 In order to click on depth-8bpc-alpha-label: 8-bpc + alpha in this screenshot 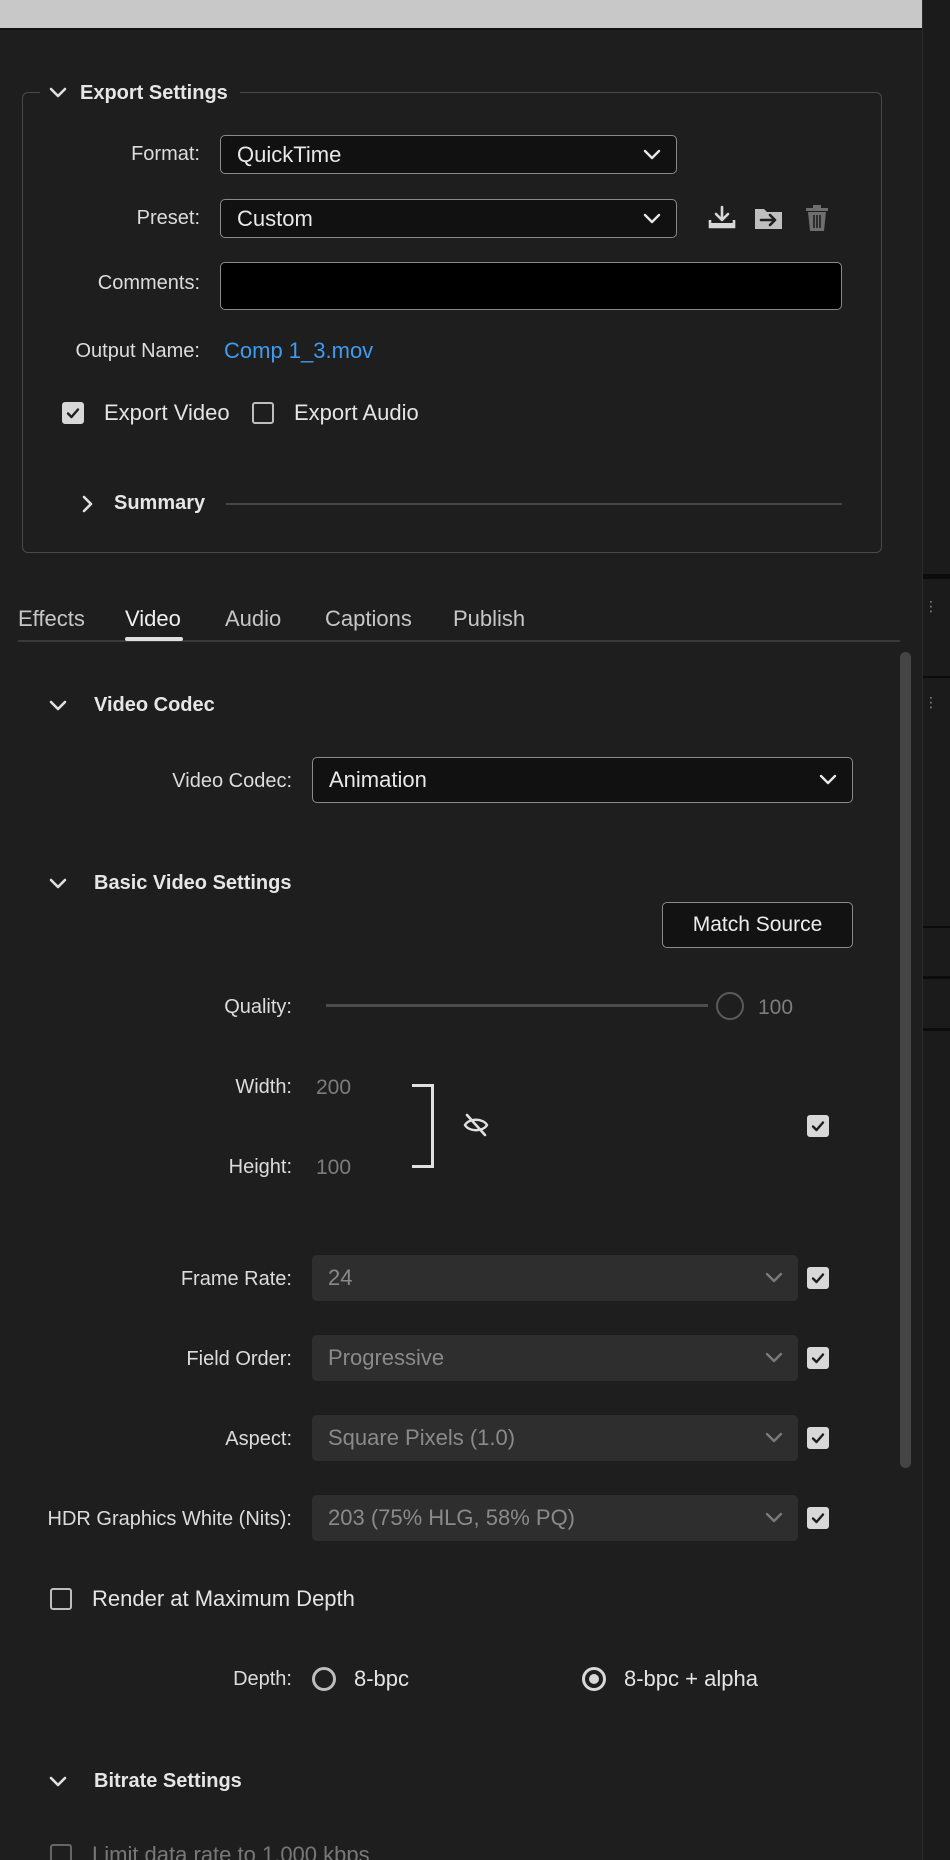, I will do `click(691, 1678)`.